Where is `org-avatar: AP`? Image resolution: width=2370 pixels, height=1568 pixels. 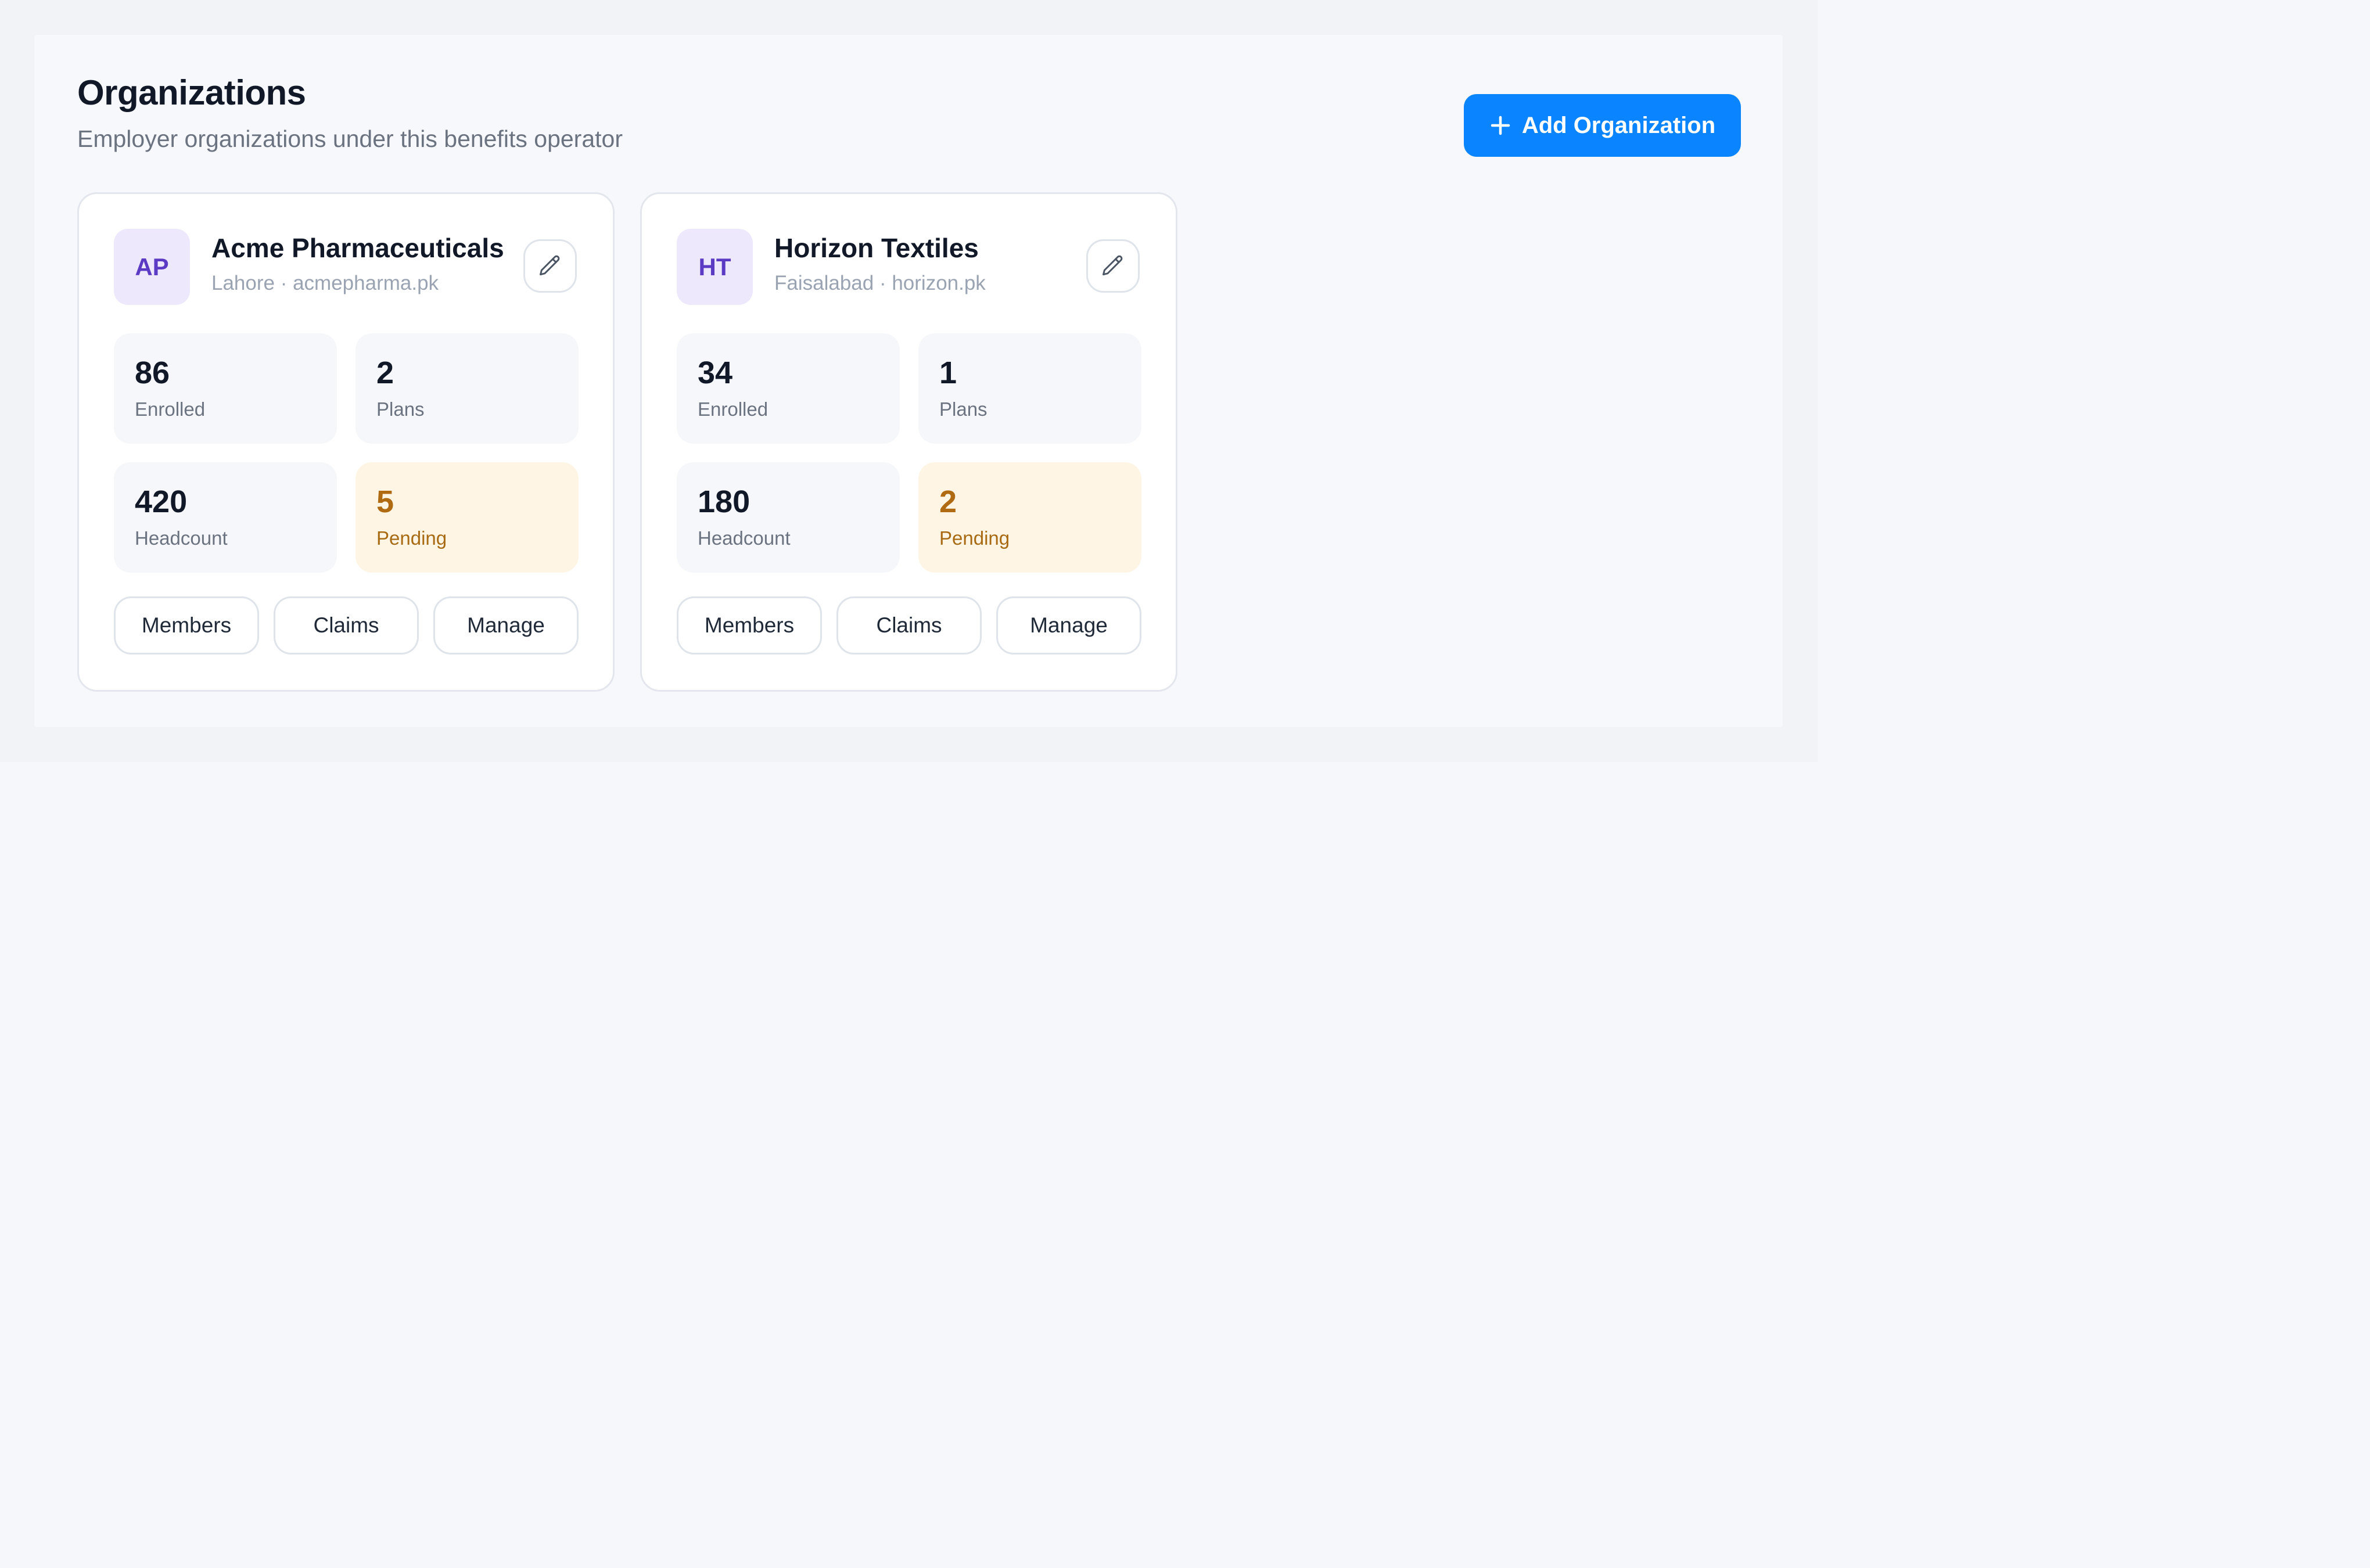
org-avatar: AP is located at coordinates (152, 267).